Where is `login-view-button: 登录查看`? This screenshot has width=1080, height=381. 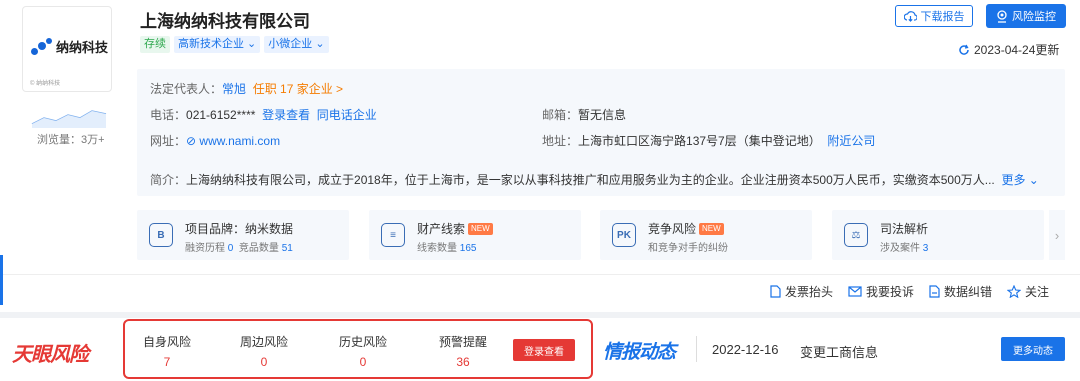
login-view-button: 登录查看 is located at coordinates (544, 350).